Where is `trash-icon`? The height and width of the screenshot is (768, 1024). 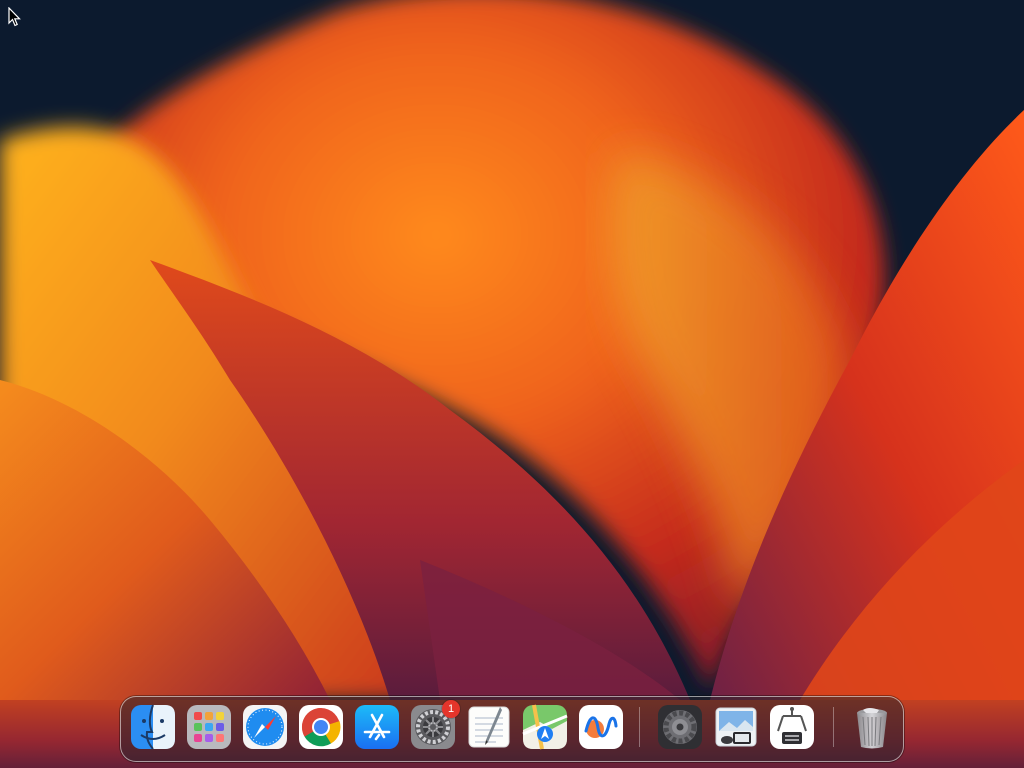
trash-icon is located at coordinates (872, 728).